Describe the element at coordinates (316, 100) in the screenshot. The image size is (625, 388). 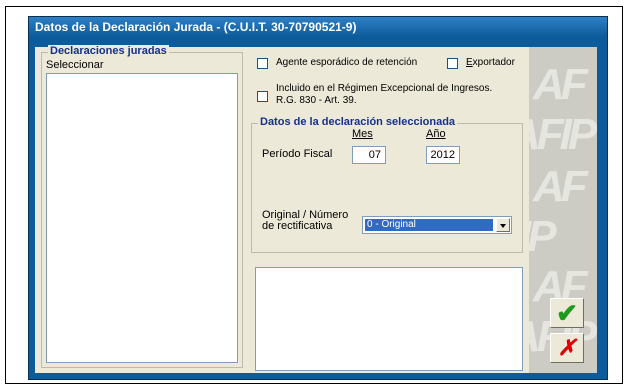
I see `regimen-label-line2: R.G. 830 - Art. 39.` at that location.